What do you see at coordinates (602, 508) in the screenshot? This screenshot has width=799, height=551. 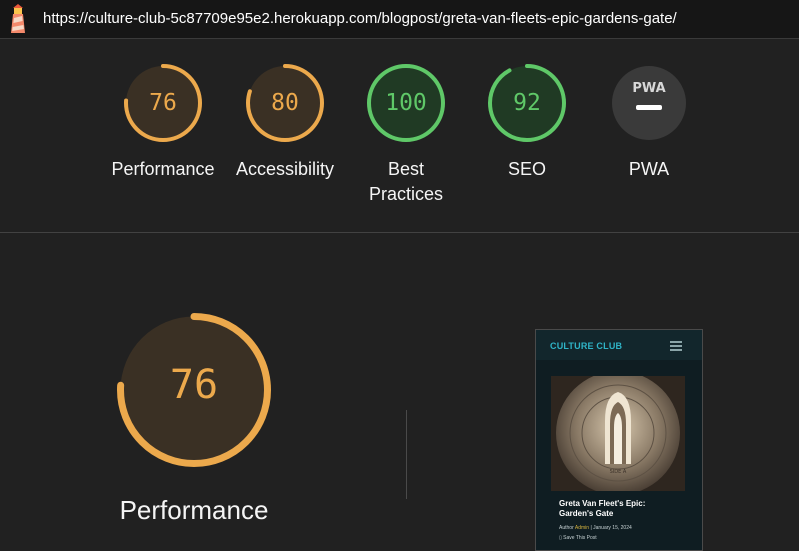 I see `thumbnail-post-title: Greta Van Fleet's Epic: Garden's Gate` at bounding box center [602, 508].